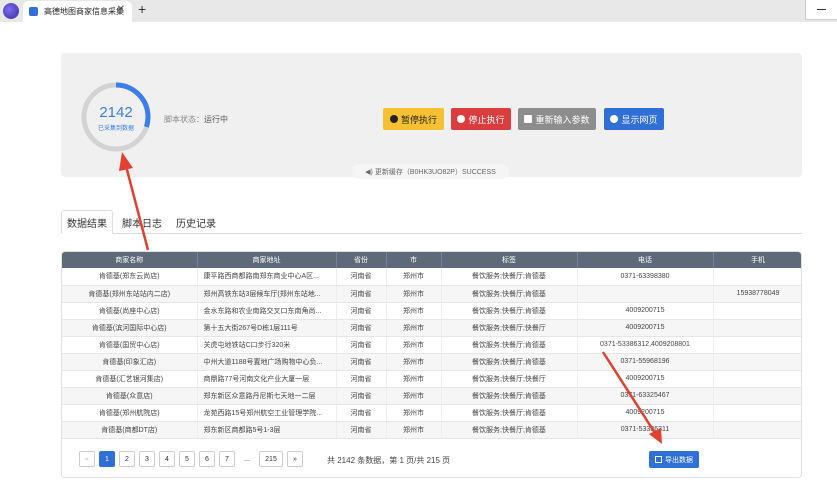 This screenshot has height=500, width=837. I want to click on next-page-button: », so click(295, 459).